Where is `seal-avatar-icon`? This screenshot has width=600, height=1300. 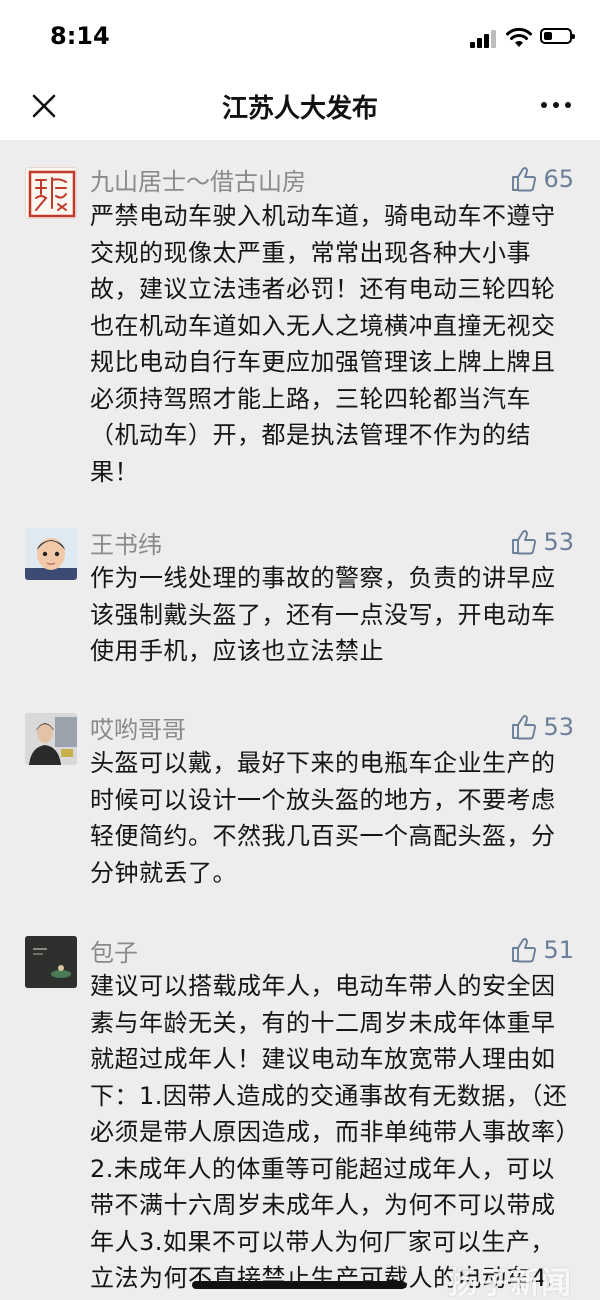 seal-avatar-icon is located at coordinates (52, 194).